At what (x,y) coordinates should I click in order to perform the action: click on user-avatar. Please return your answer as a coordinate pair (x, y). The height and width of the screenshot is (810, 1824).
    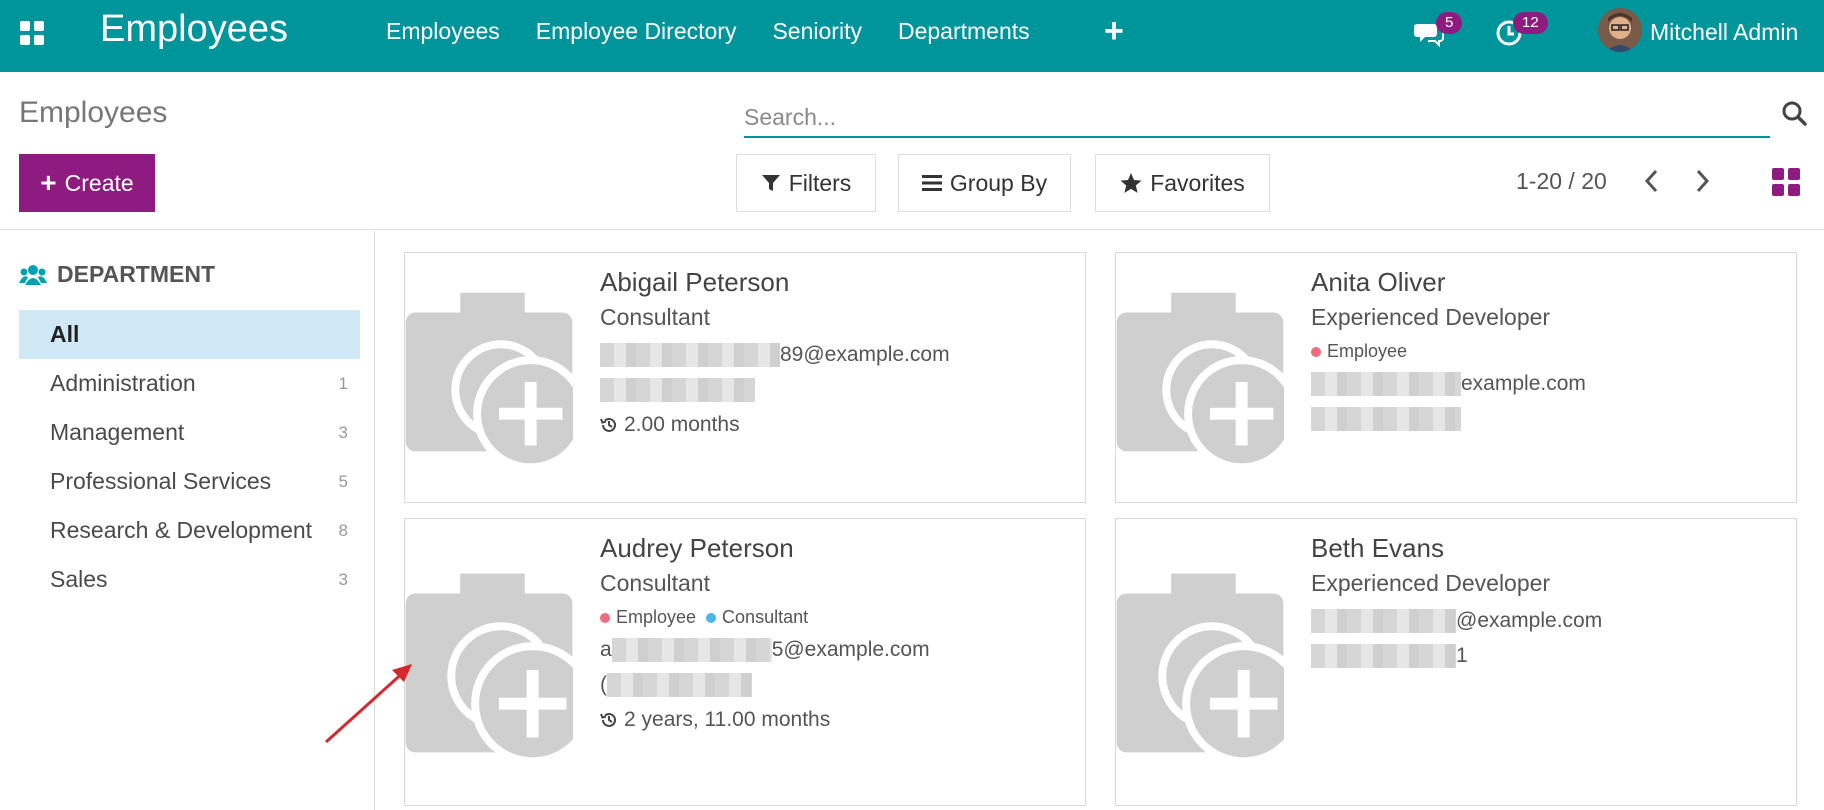
    Looking at the image, I should click on (1620, 30).